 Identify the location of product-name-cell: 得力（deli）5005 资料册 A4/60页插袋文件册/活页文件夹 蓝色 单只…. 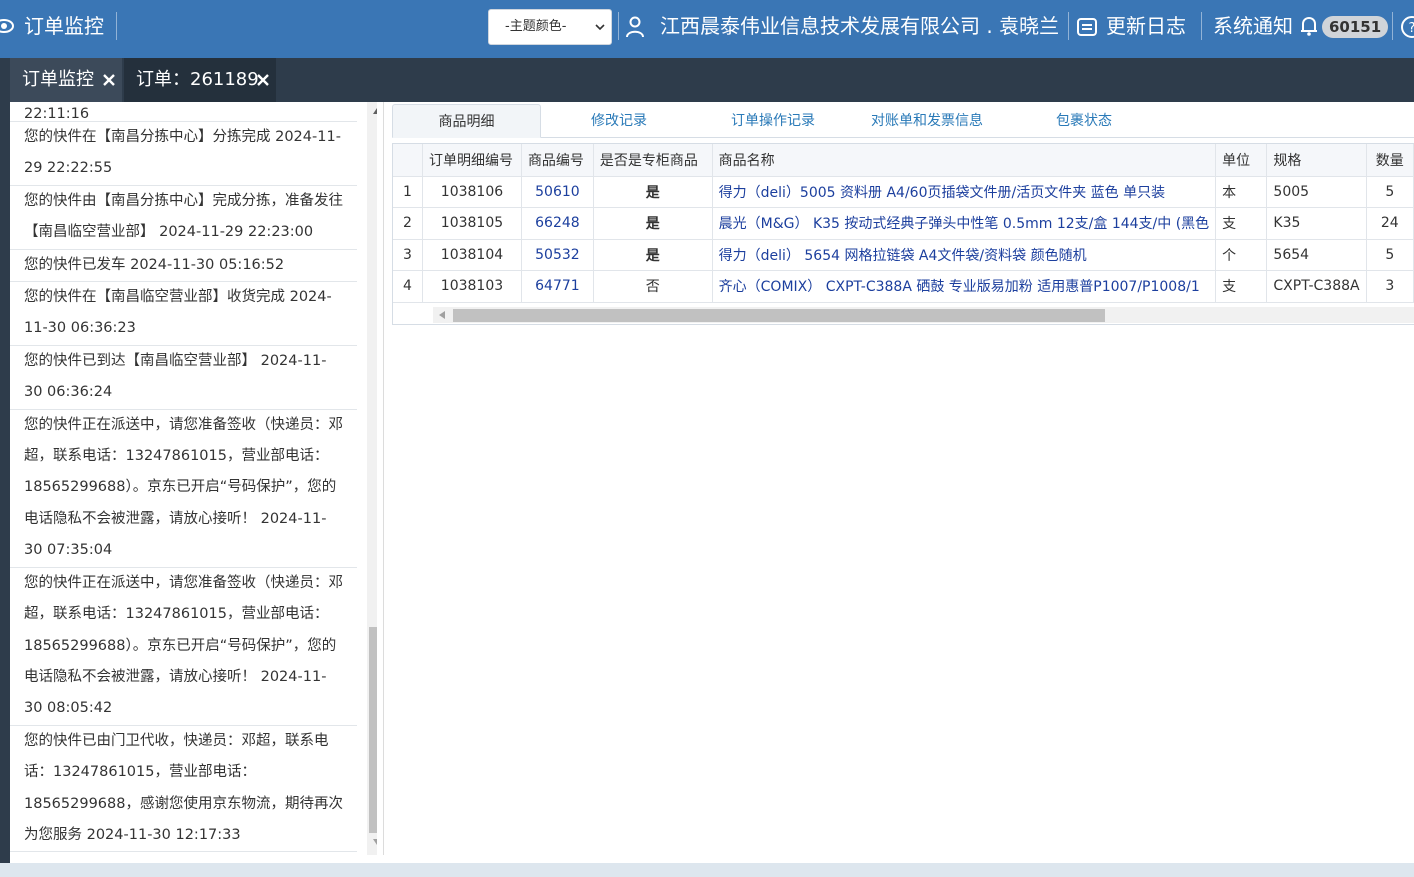
(964, 192).